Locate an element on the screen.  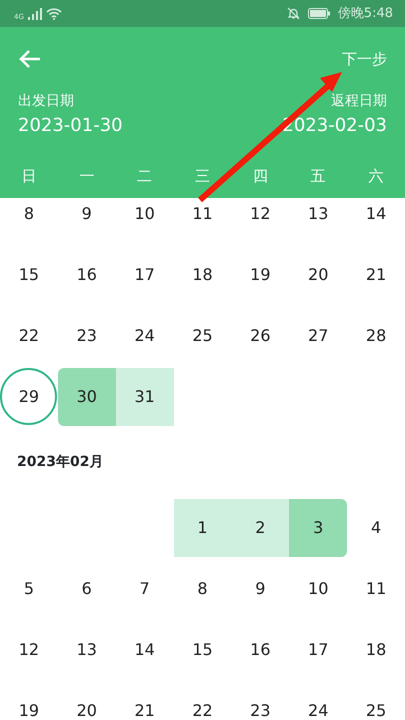
month-title: 2023年02月 is located at coordinates (60, 462).